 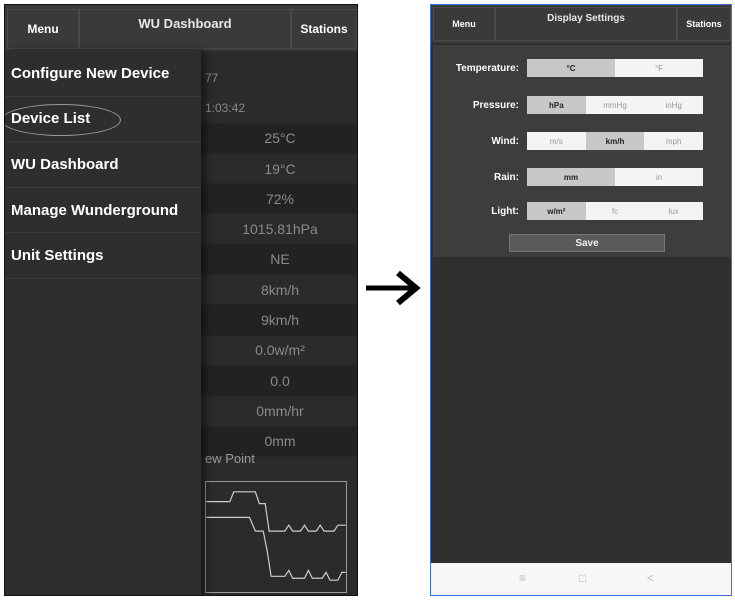 I want to click on top-bar: Menu Display Settings Stations, so click(x=581, y=24).